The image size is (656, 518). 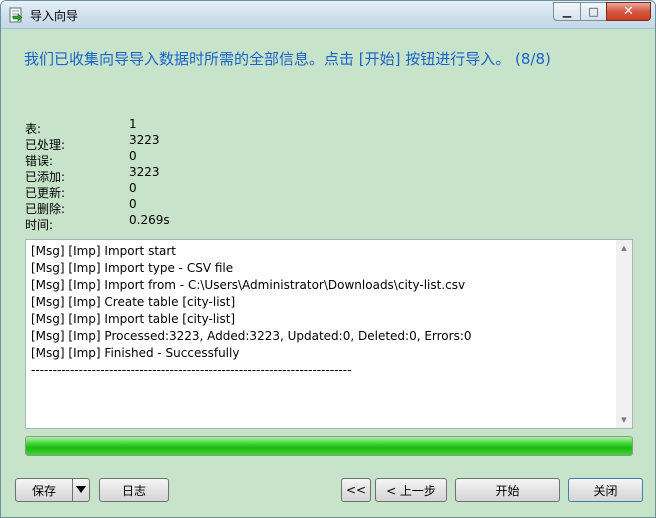 I want to click on save-button: 保存, so click(x=52, y=490).